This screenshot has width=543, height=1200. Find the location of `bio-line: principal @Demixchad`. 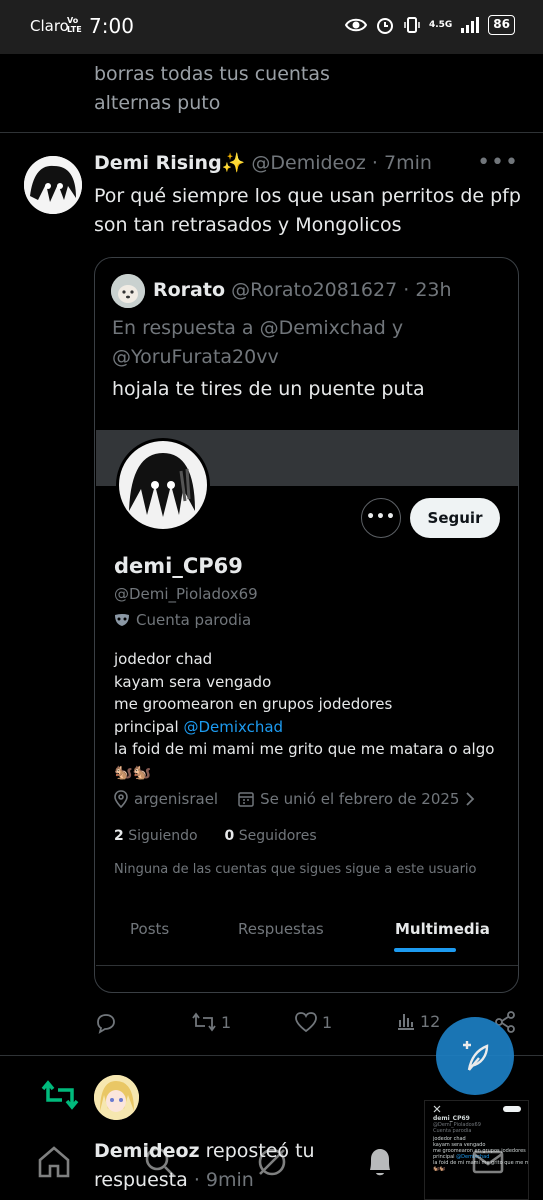

bio-line: principal @Demixchad is located at coordinates (311, 727).